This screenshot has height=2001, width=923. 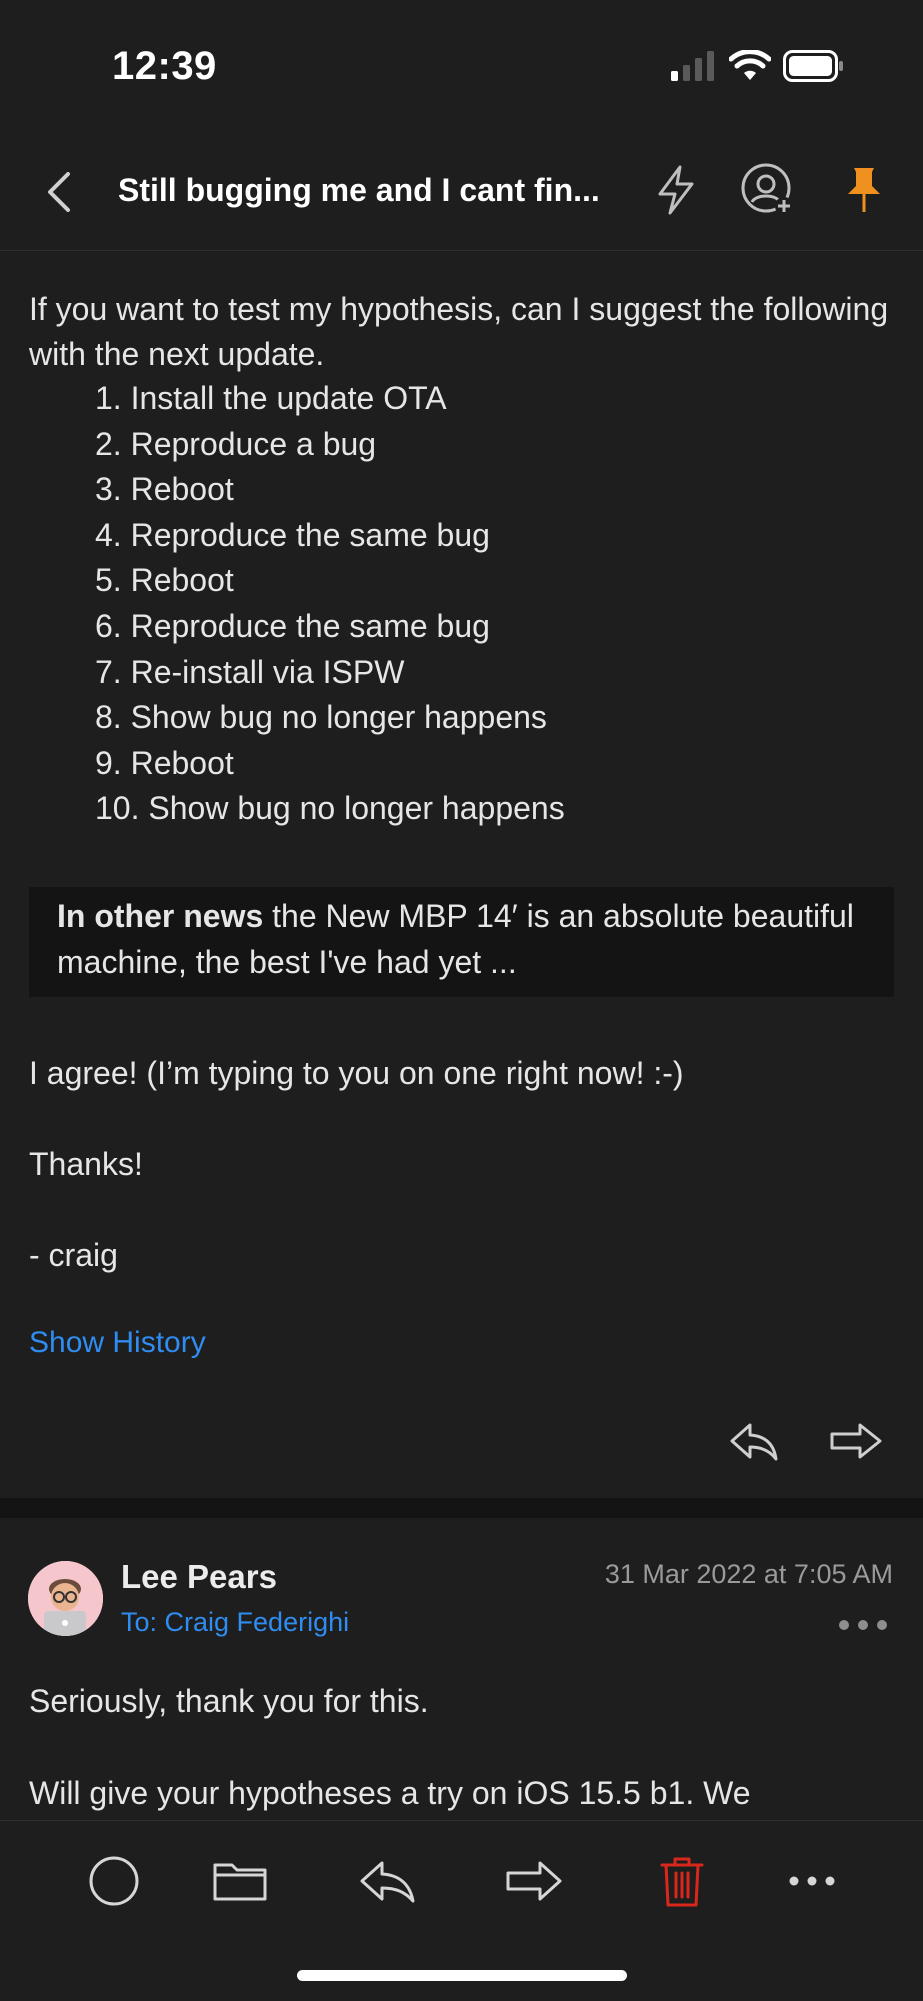 I want to click on list-item: 4. Reproduce the same bug, so click(x=292, y=534).